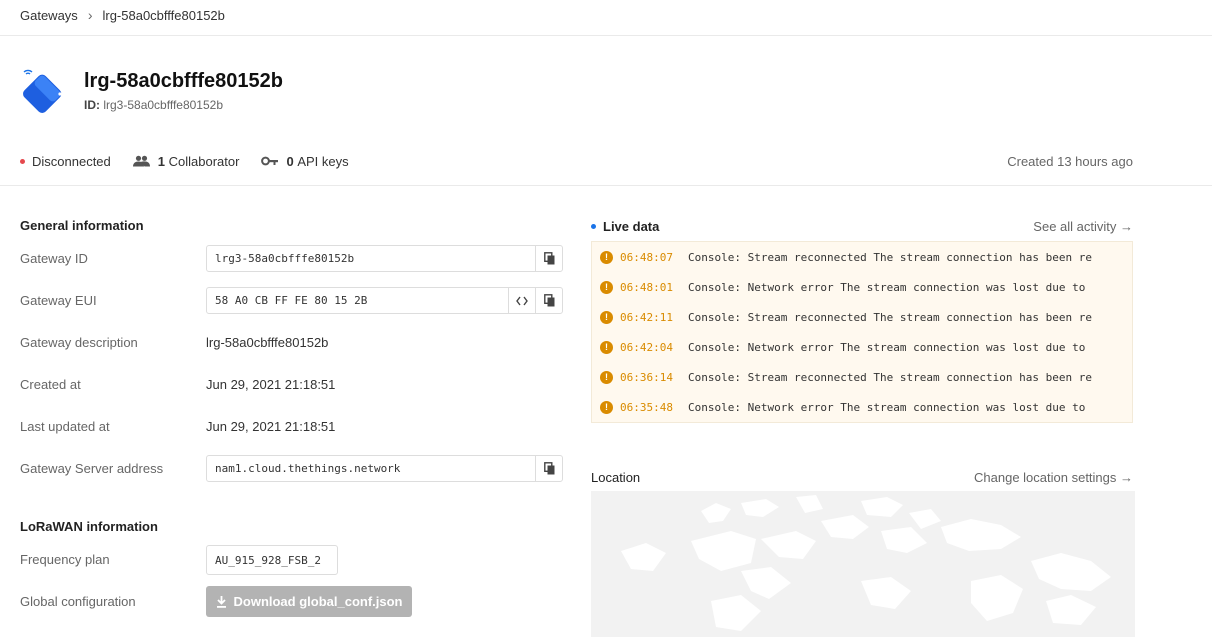  What do you see at coordinates (22, 161) in the screenshot?
I see `status-dot-icon` at bounding box center [22, 161].